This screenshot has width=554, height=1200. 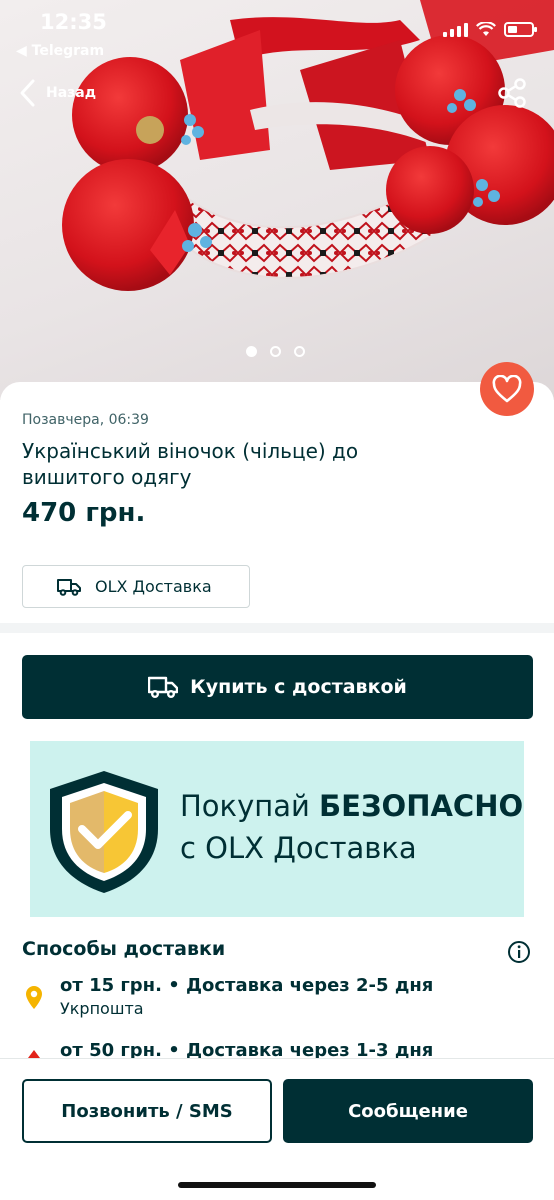 I want to click on buy-button-label: Купить с доставкой, so click(x=298, y=687).